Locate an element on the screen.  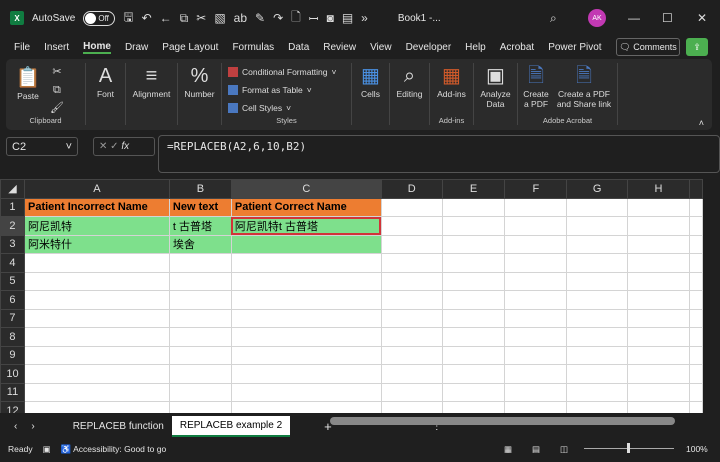
font-button: A Font is located at coordinates (106, 94).